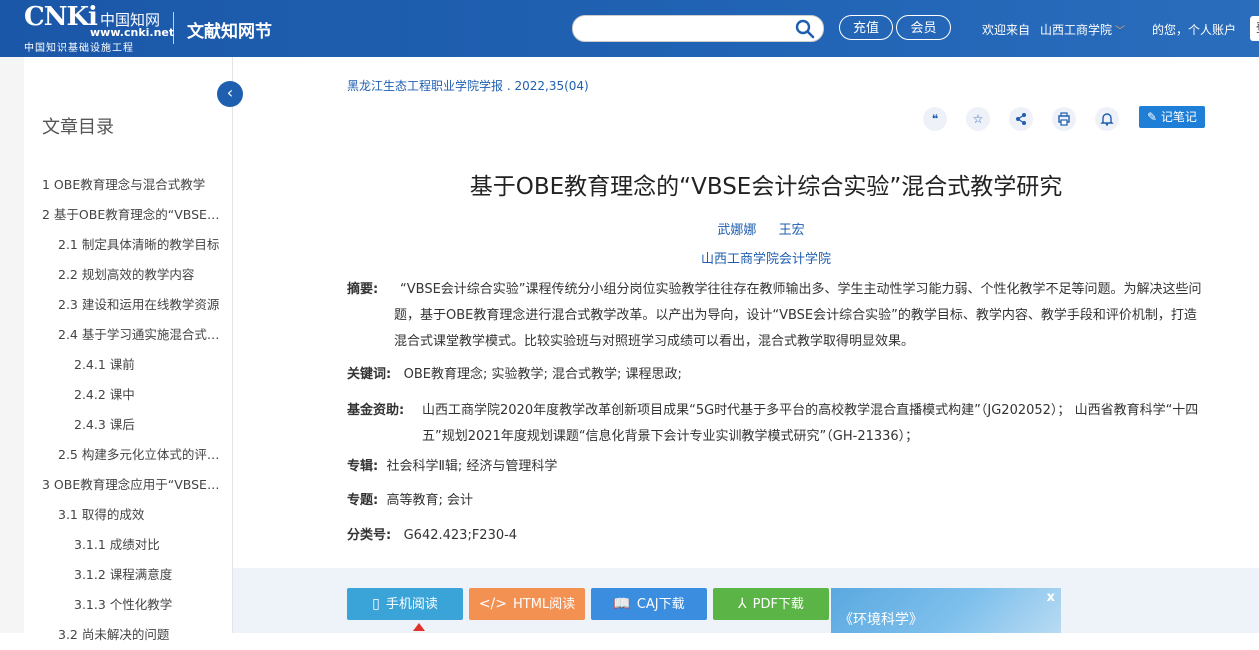 The height and width of the screenshot is (650, 1259). What do you see at coordinates (978, 119) in the screenshot?
I see `star-icon: ☆` at bounding box center [978, 119].